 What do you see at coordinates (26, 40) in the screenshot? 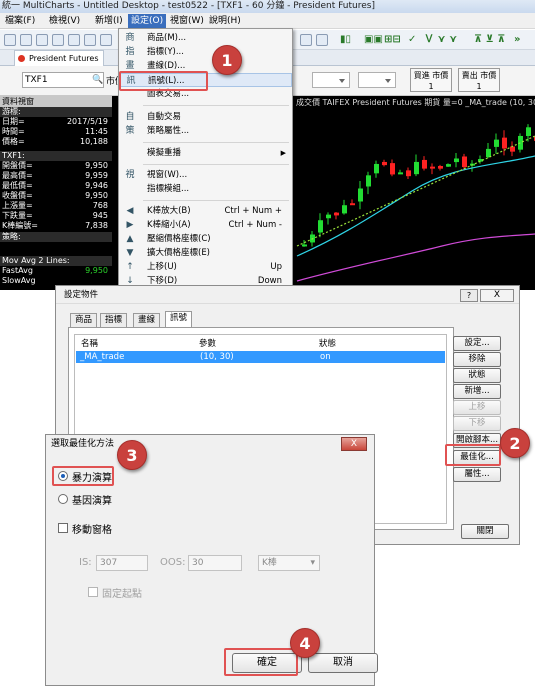
I see `open-folder-icon` at bounding box center [26, 40].